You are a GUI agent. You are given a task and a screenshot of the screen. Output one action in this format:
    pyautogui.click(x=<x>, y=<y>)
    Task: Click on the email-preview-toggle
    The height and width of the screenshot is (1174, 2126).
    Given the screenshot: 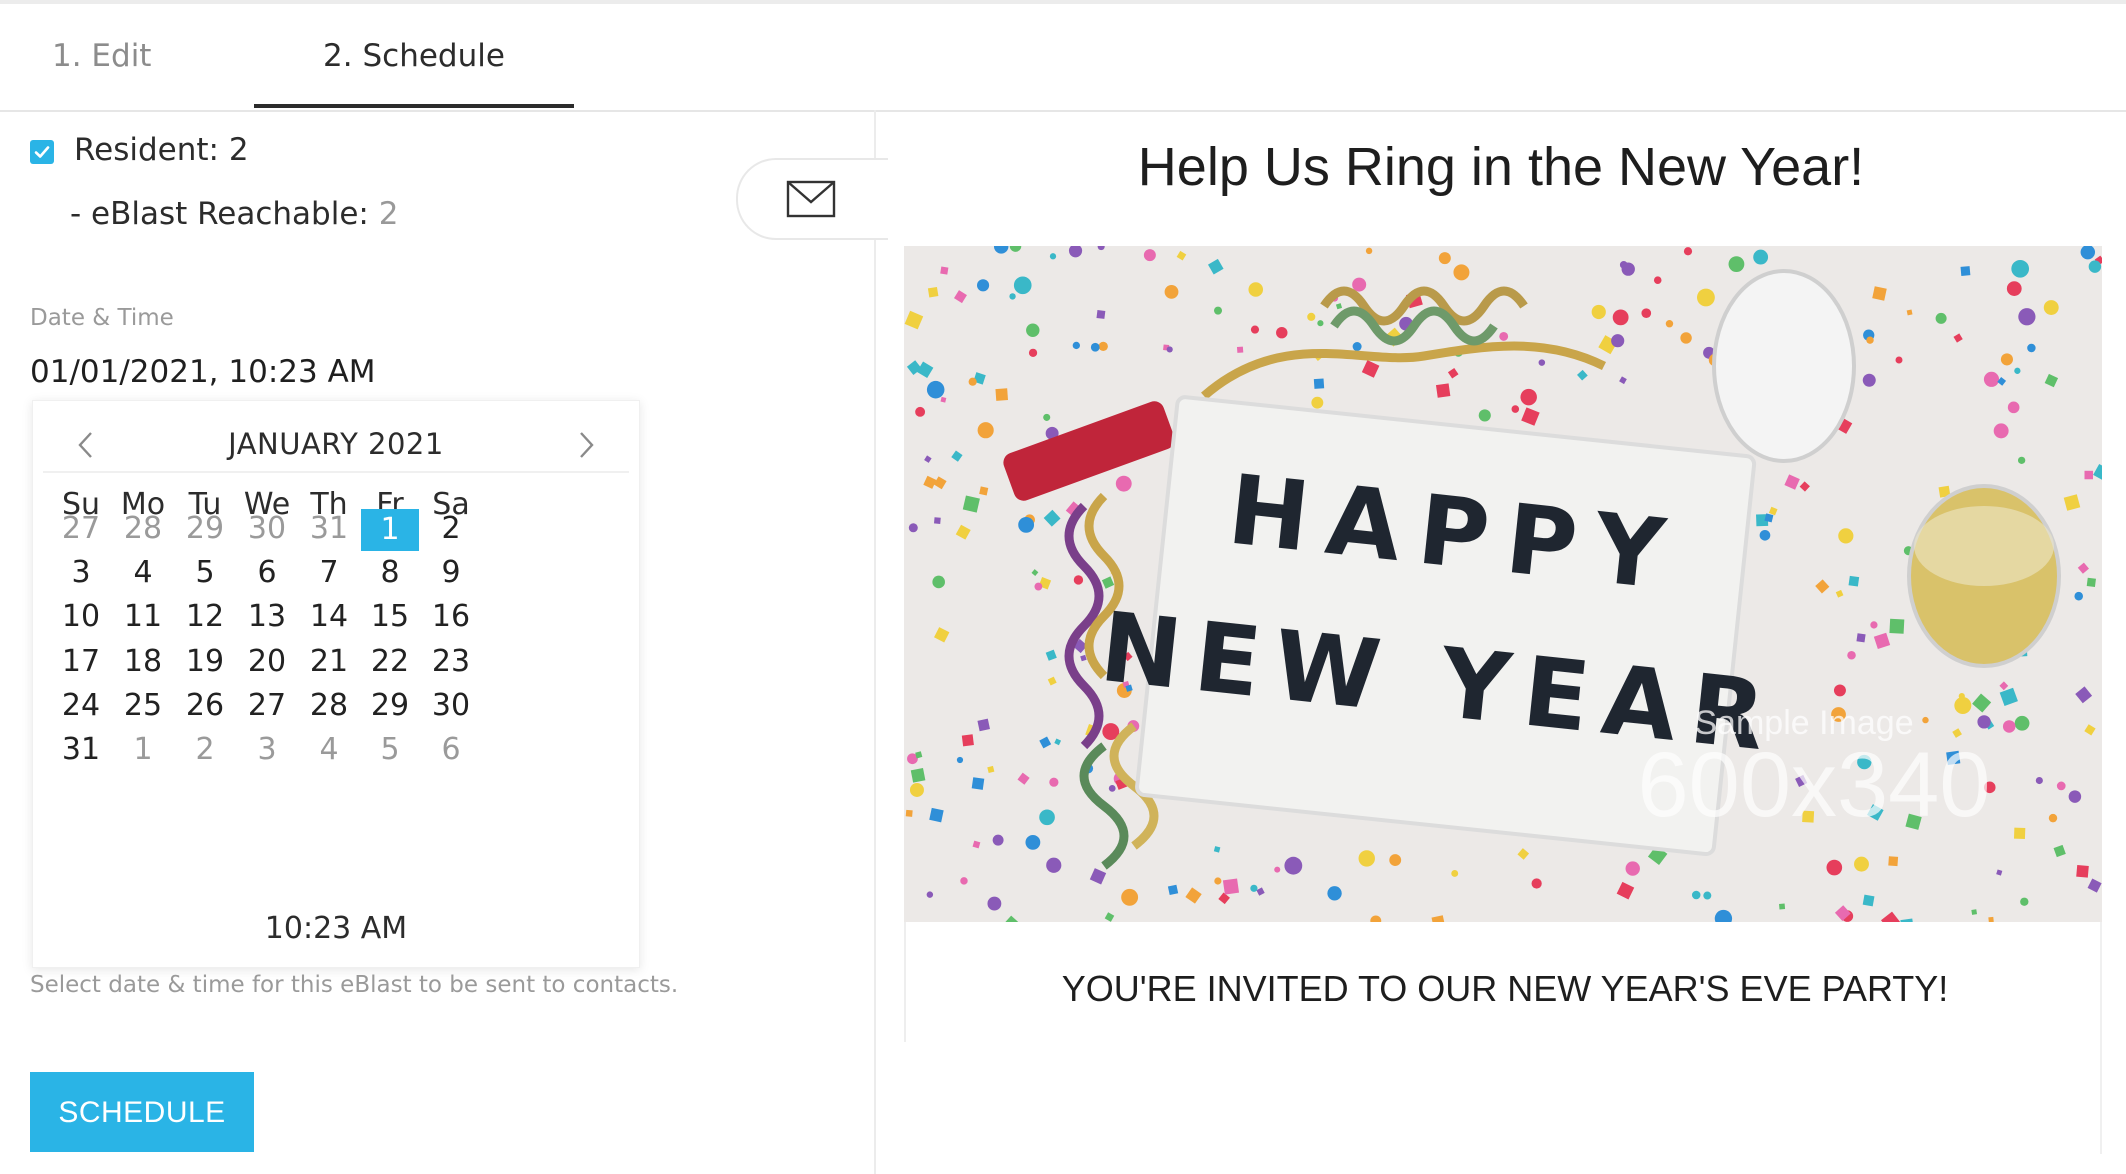 What is the action you would take?
    pyautogui.click(x=812, y=199)
    